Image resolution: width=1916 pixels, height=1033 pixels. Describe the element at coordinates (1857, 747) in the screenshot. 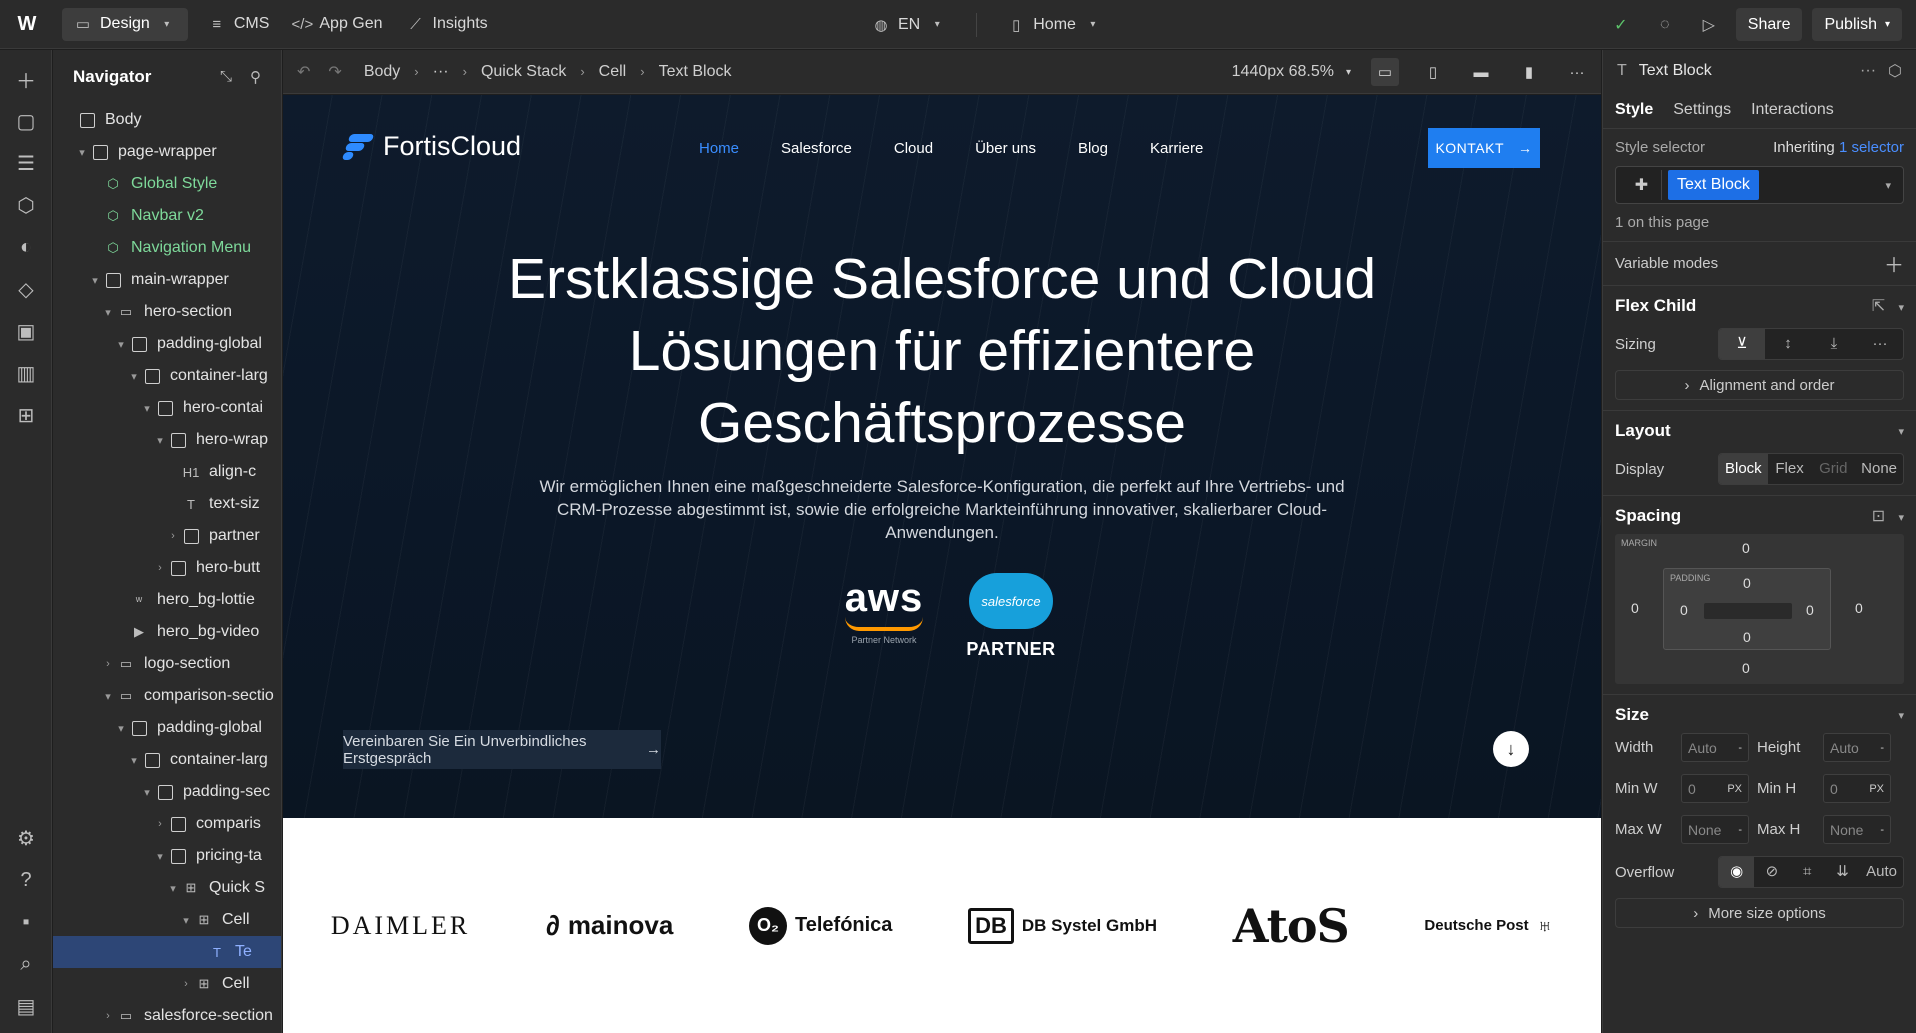

I see `height-input: Auto -` at that location.